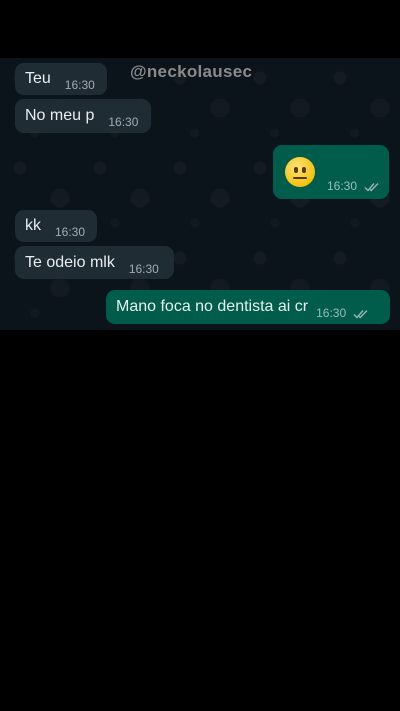  I want to click on message-bubble-incoming: No meu p 16:30, so click(83, 116).